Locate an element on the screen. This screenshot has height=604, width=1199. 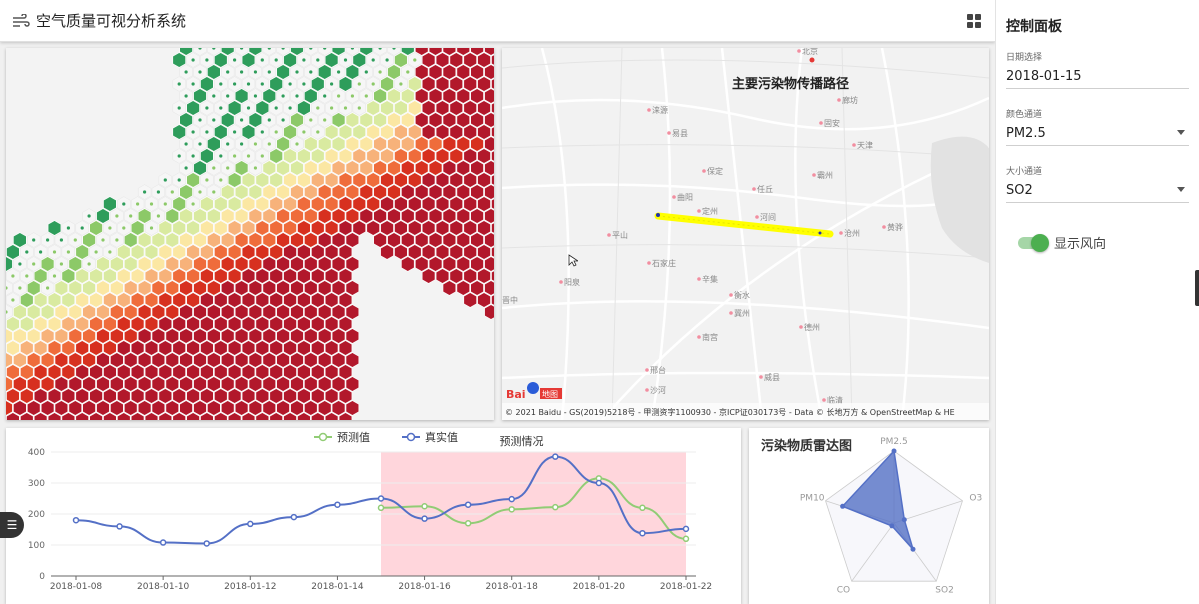
date-picker: 日期选择 2018-01-15 is located at coordinates (1097, 69).